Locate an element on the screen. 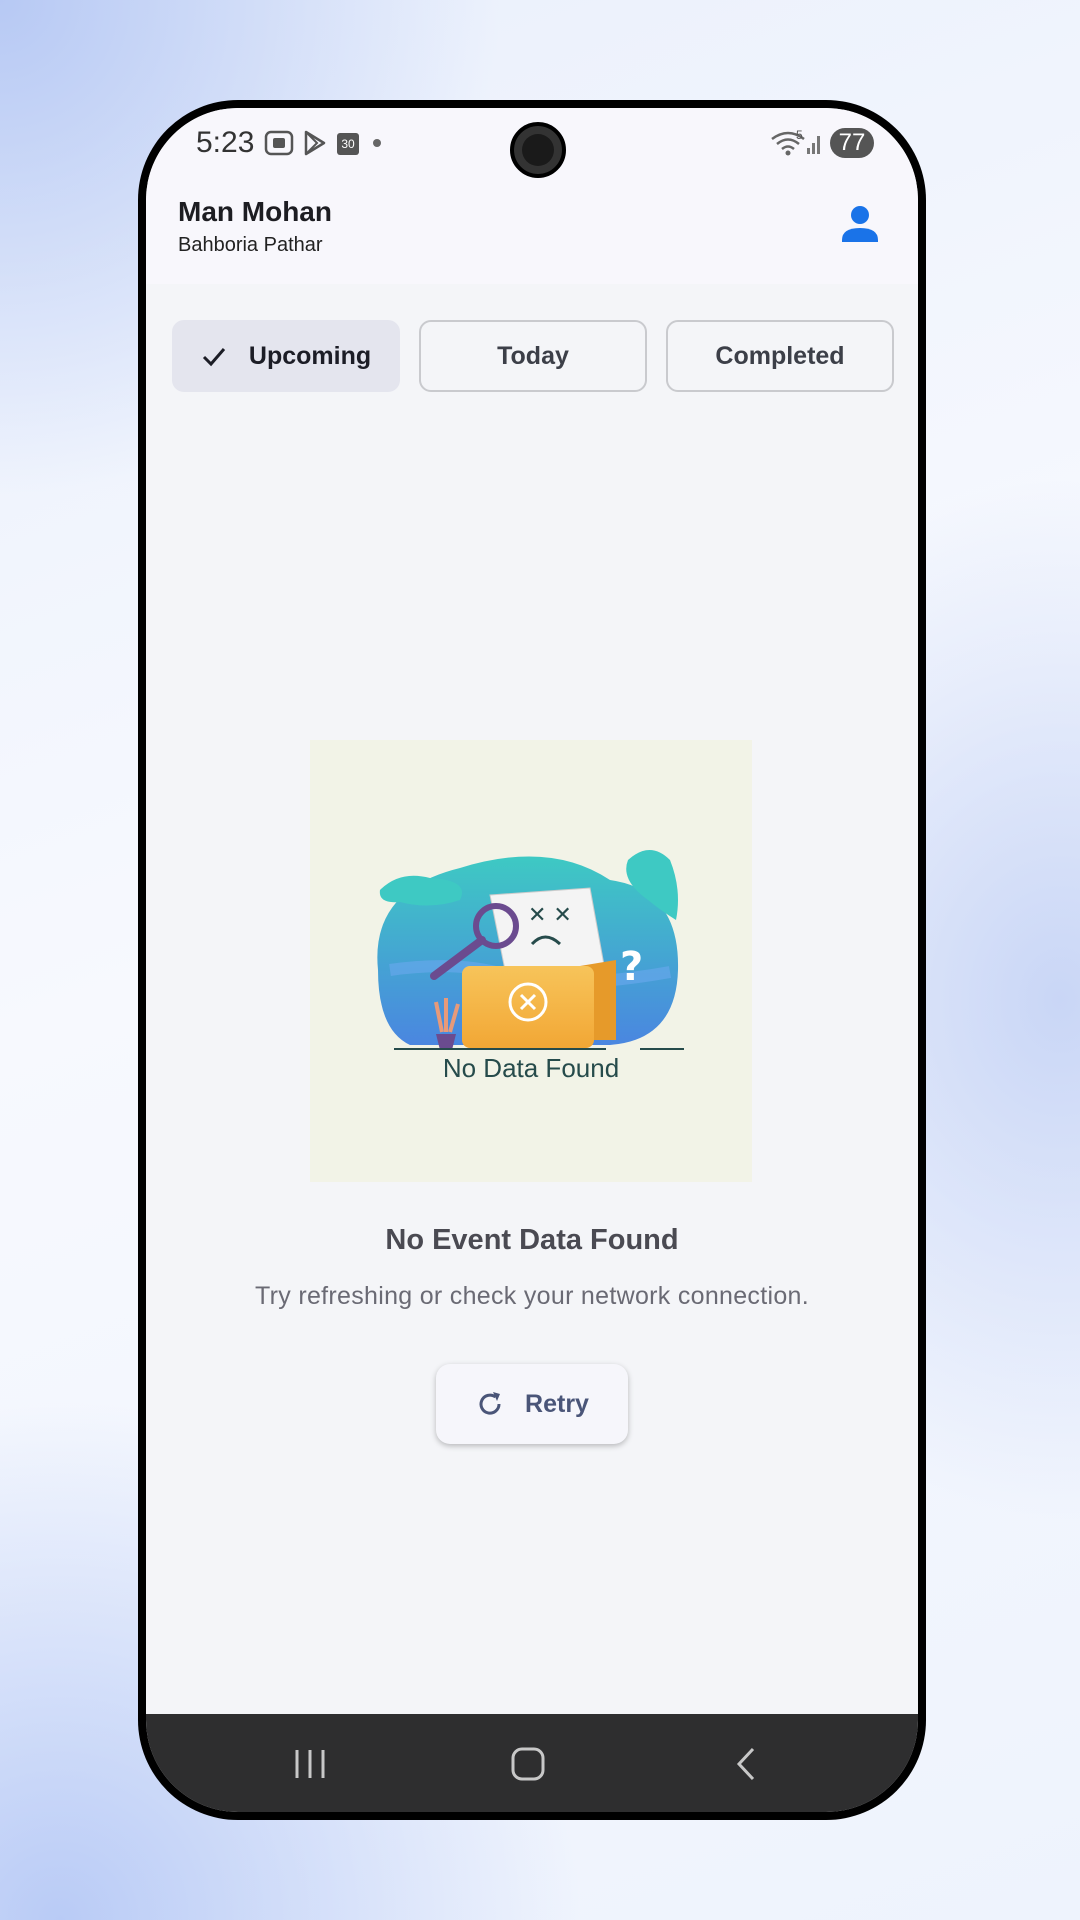  user-location: Bahboria Pathar is located at coordinates (250, 245).